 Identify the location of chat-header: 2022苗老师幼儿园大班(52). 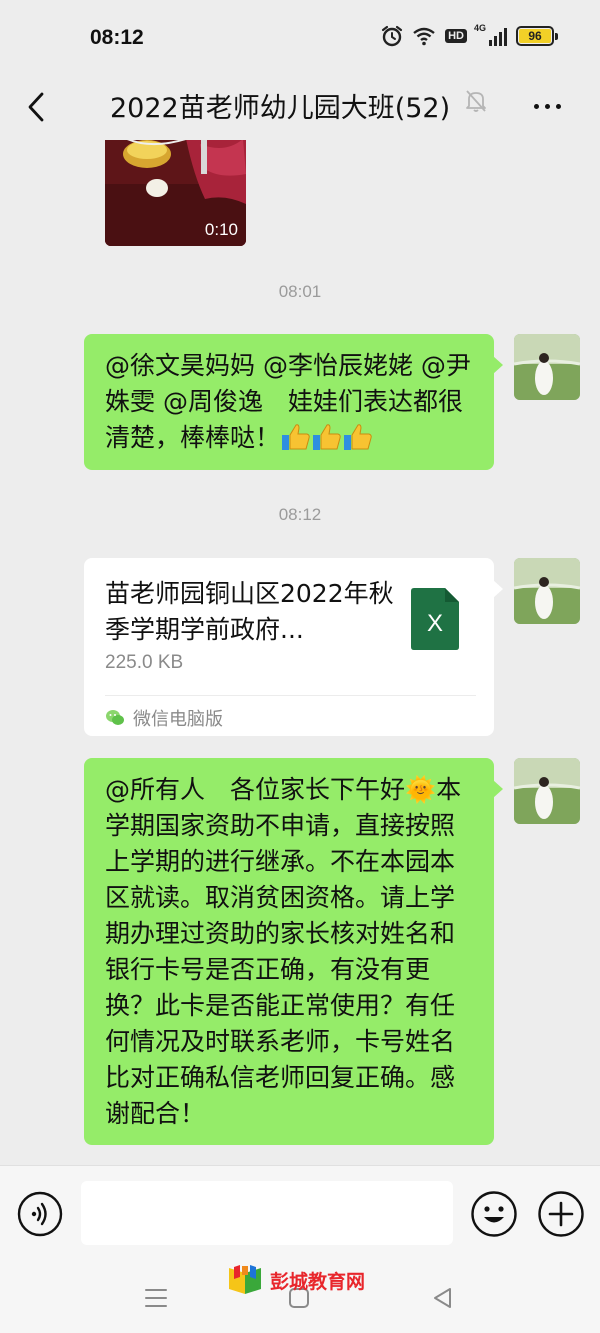
(300, 108).